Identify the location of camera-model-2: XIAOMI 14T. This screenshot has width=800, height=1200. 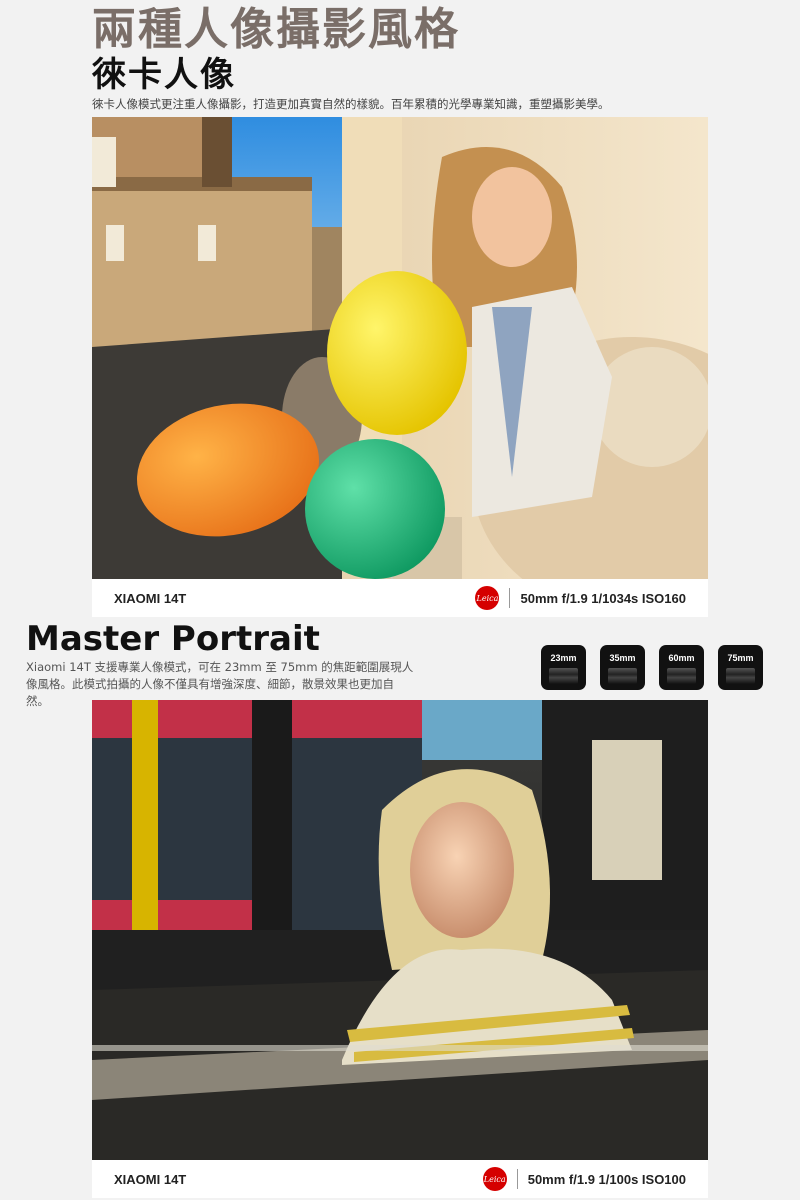
(150, 1179).